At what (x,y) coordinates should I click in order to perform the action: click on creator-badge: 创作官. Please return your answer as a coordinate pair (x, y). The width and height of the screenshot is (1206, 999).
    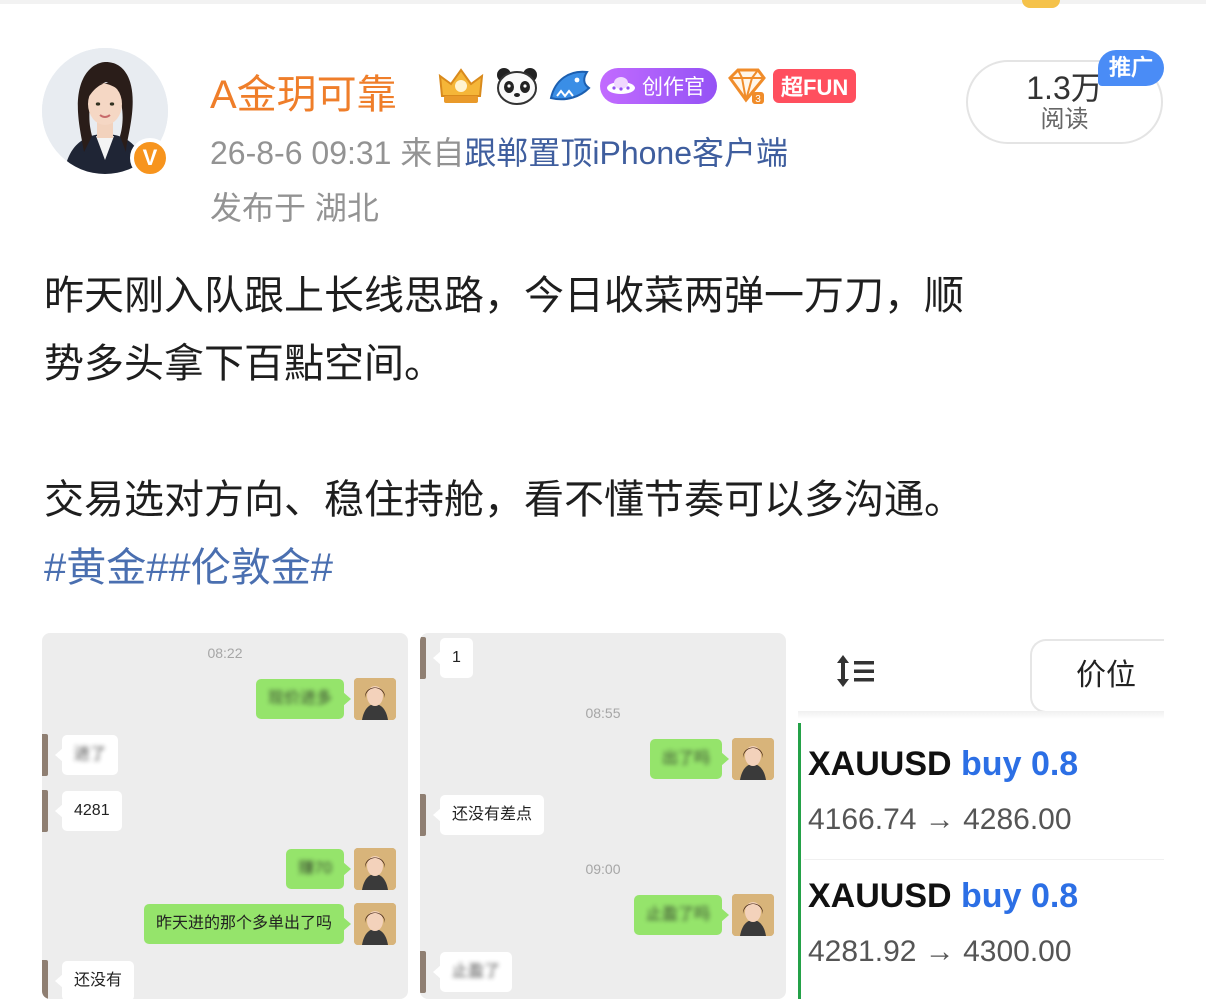
    Looking at the image, I should click on (658, 86).